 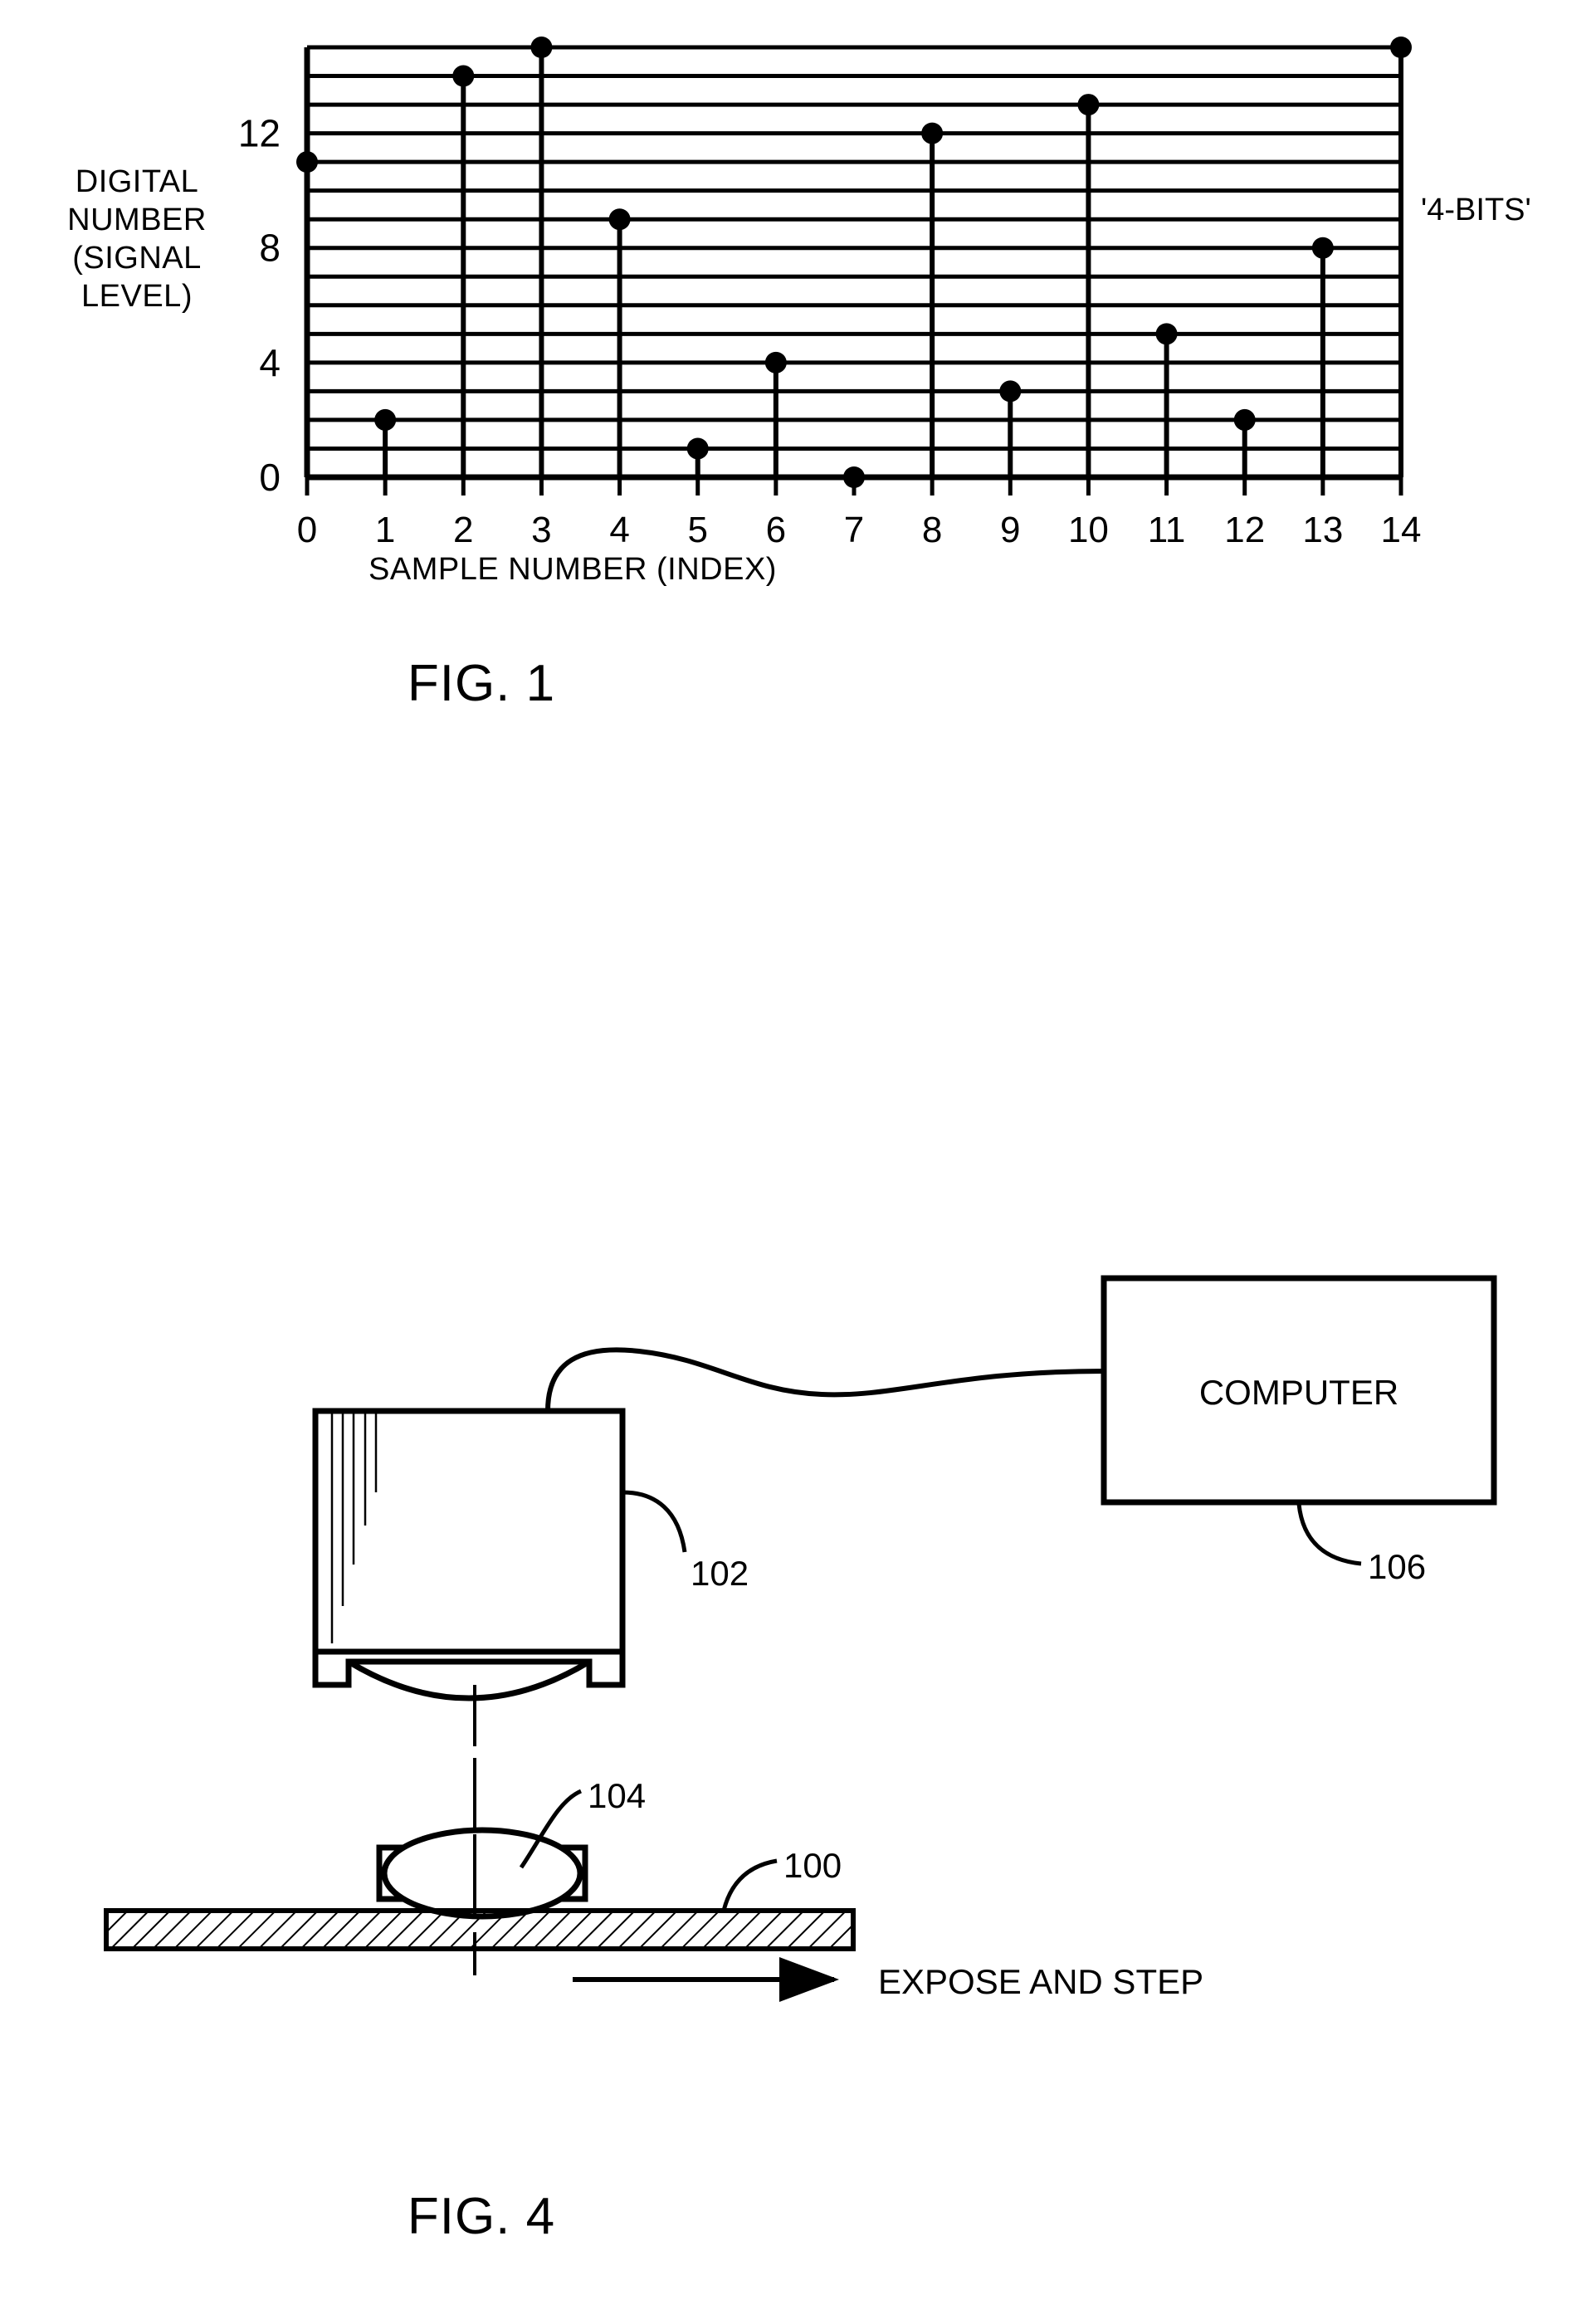 I want to click on y-axis-title-line-3: (SIGNAL, so click(x=137, y=258).